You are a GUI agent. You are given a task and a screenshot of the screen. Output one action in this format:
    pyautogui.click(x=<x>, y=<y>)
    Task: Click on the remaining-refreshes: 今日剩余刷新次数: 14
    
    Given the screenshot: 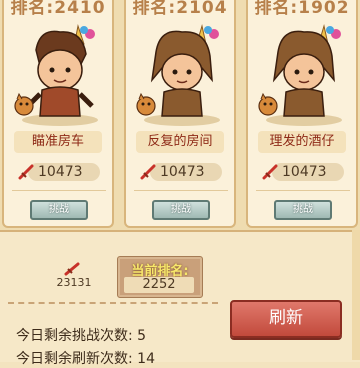 What is the action you would take?
    pyautogui.click(x=85, y=359)
    